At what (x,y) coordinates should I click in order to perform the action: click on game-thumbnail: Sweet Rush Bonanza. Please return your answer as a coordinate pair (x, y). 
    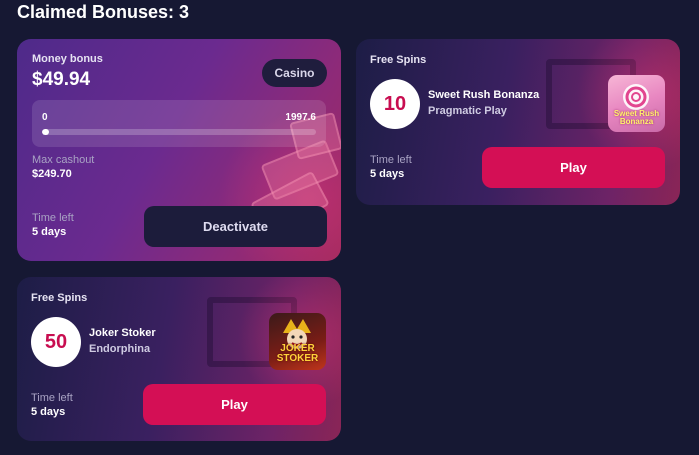
    Looking at the image, I should click on (636, 103).